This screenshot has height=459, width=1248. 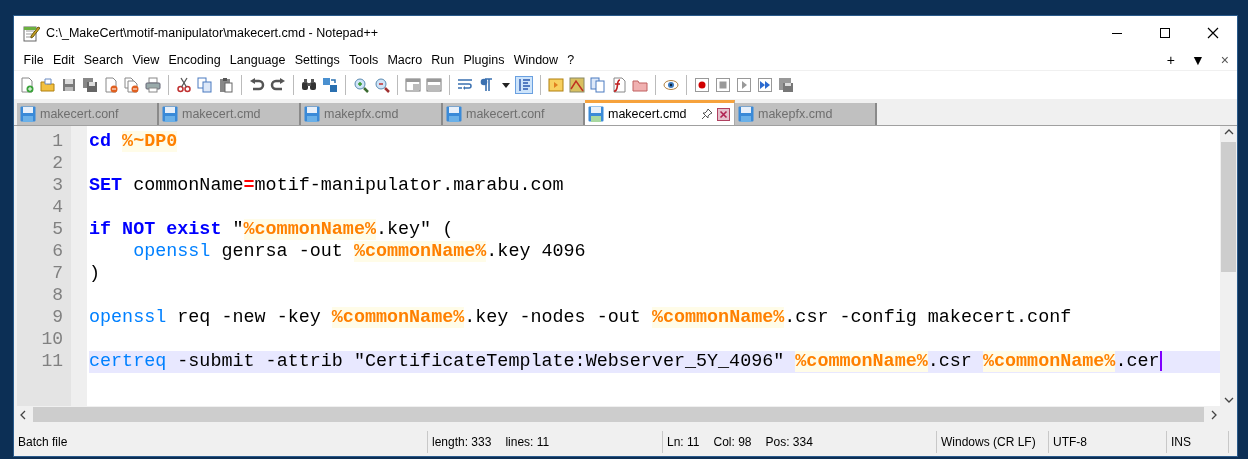 I want to click on menu-item: Window, so click(x=536, y=60).